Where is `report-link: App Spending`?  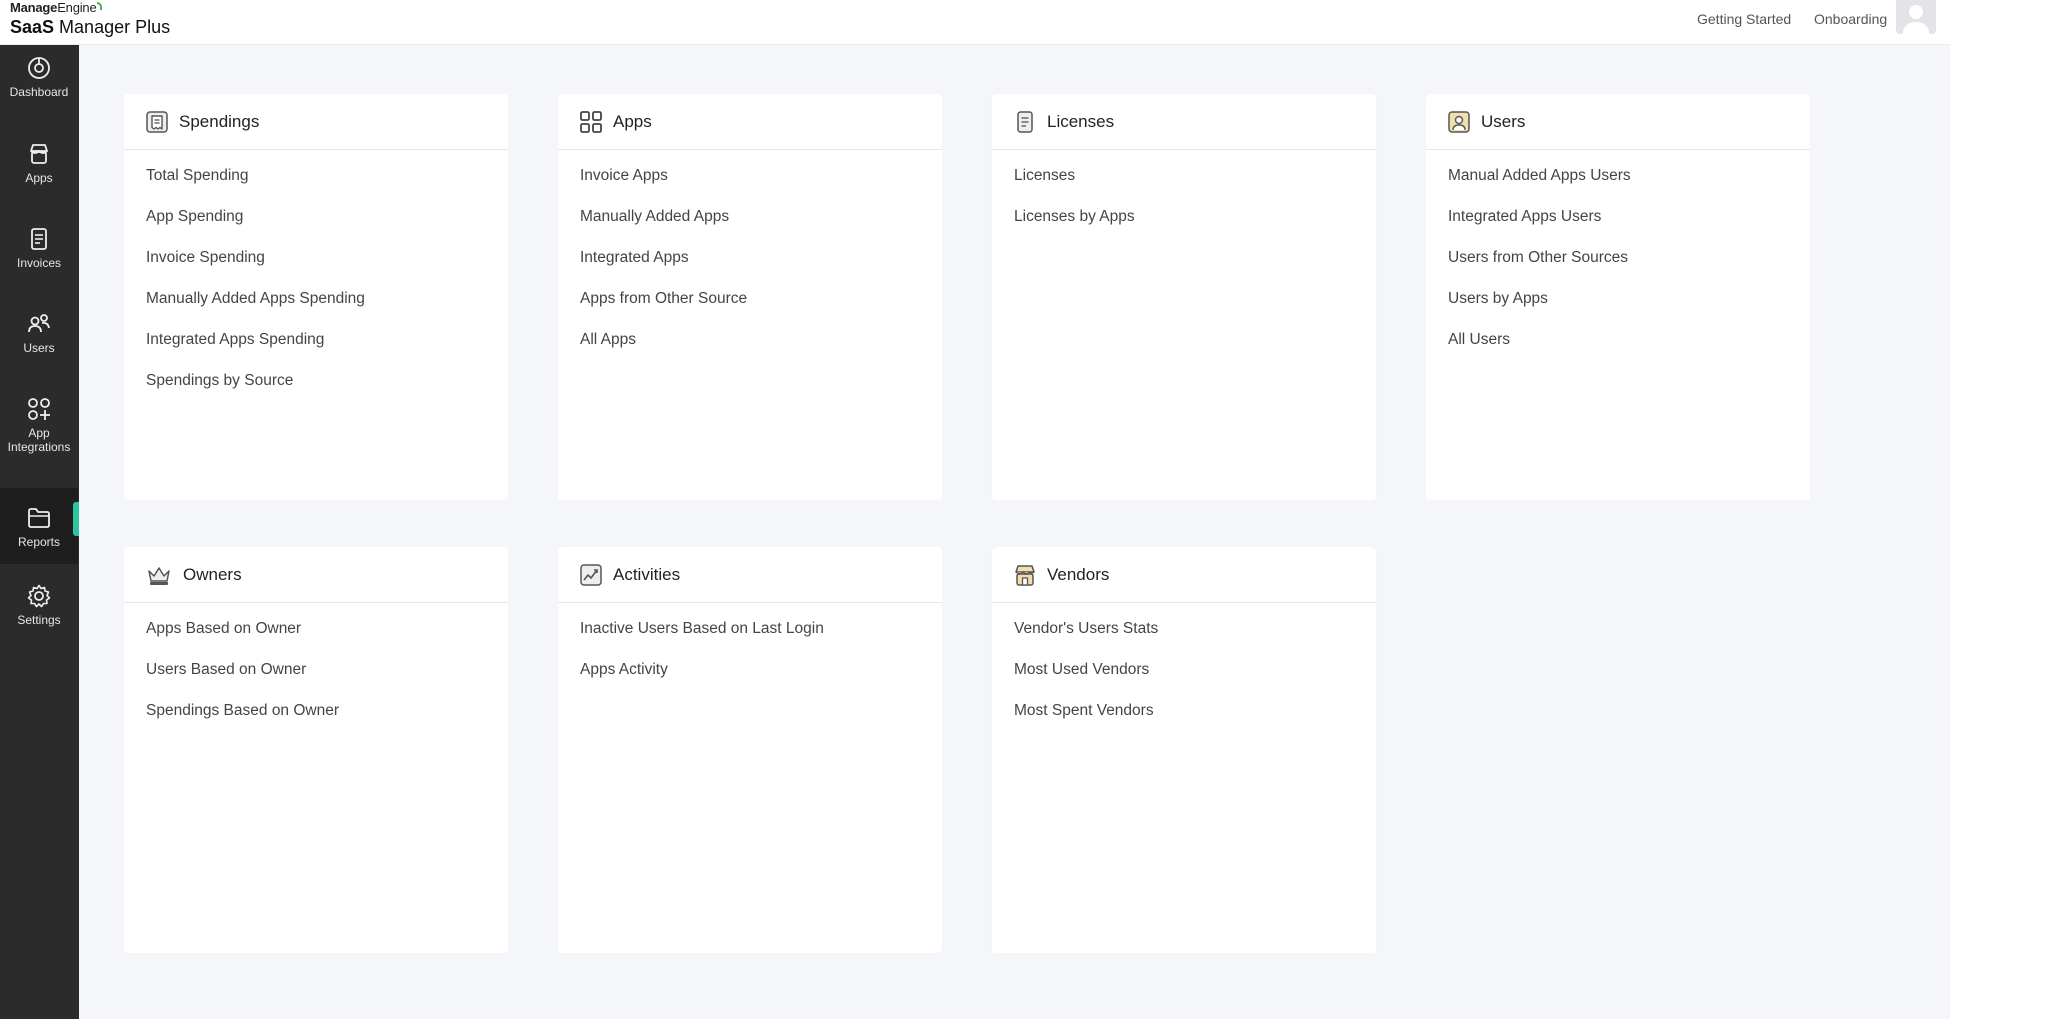 report-link: App Spending is located at coordinates (327, 227).